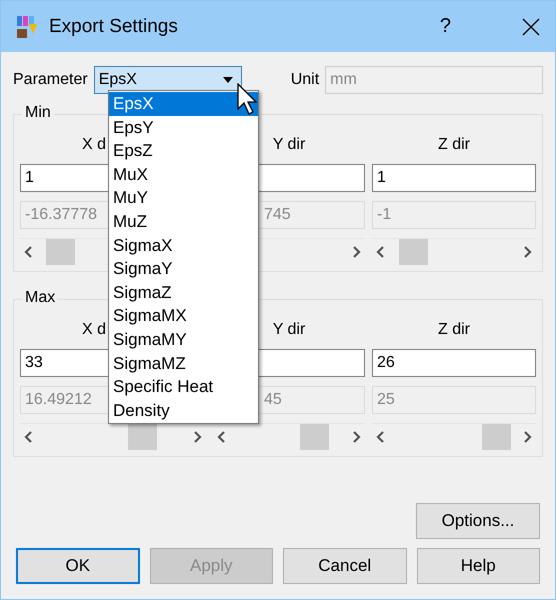 This screenshot has height=600, width=556. What do you see at coordinates (305, 80) in the screenshot?
I see `unit-label: Unit` at bounding box center [305, 80].